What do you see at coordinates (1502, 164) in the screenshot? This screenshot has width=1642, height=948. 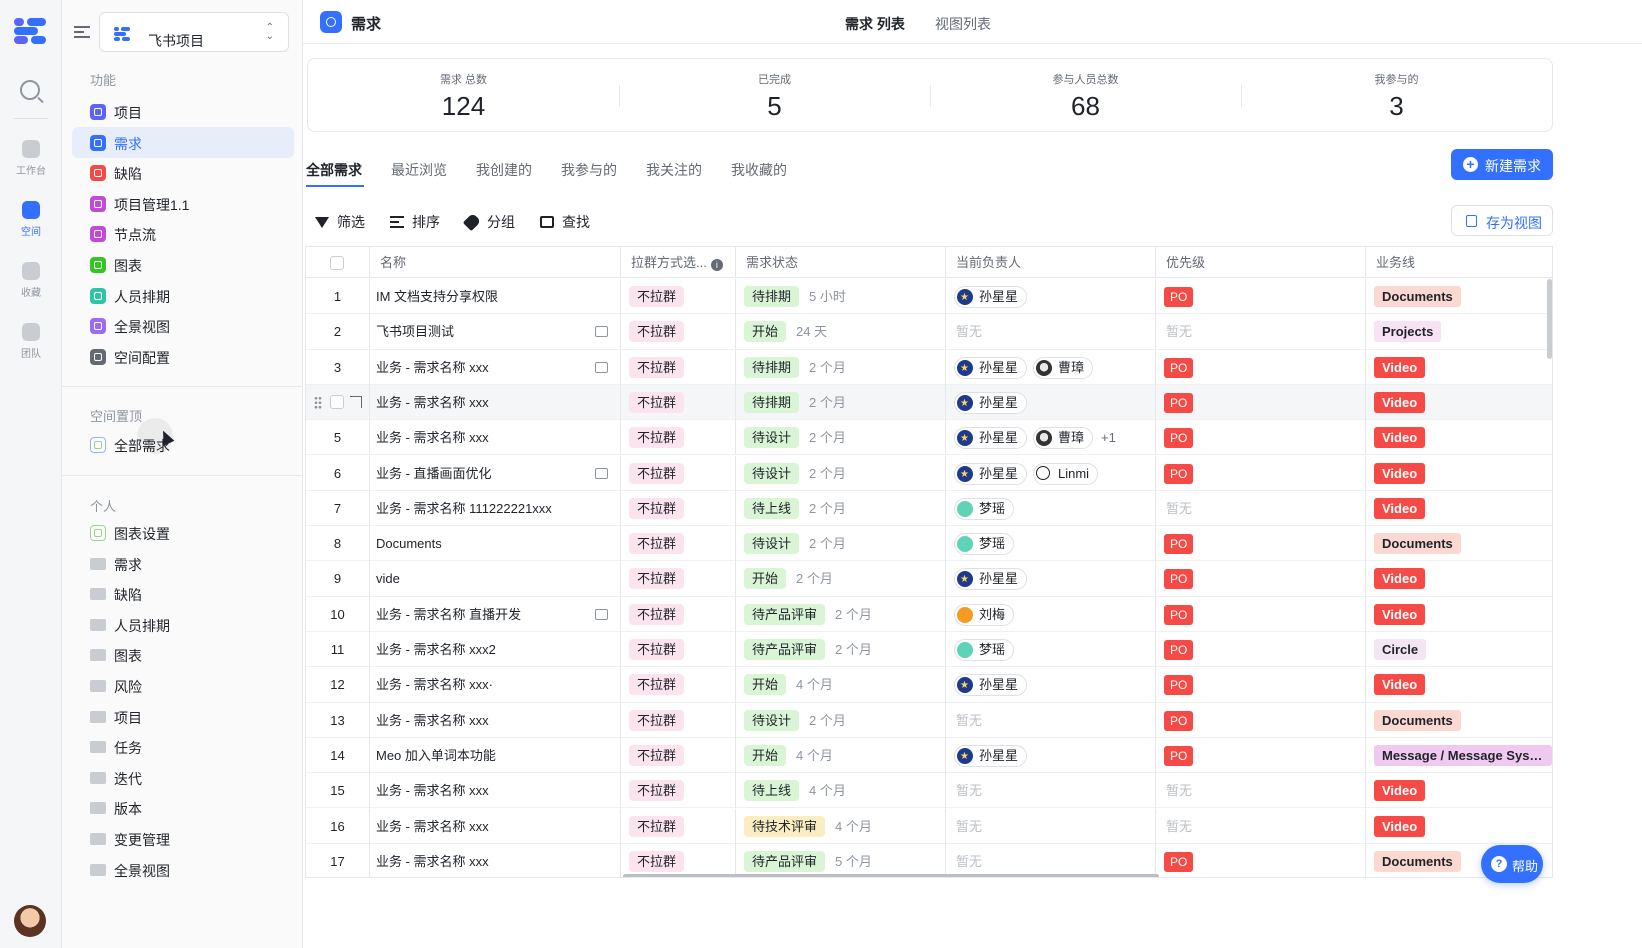 I see `new-requirement-button: + 新建需求` at bounding box center [1502, 164].